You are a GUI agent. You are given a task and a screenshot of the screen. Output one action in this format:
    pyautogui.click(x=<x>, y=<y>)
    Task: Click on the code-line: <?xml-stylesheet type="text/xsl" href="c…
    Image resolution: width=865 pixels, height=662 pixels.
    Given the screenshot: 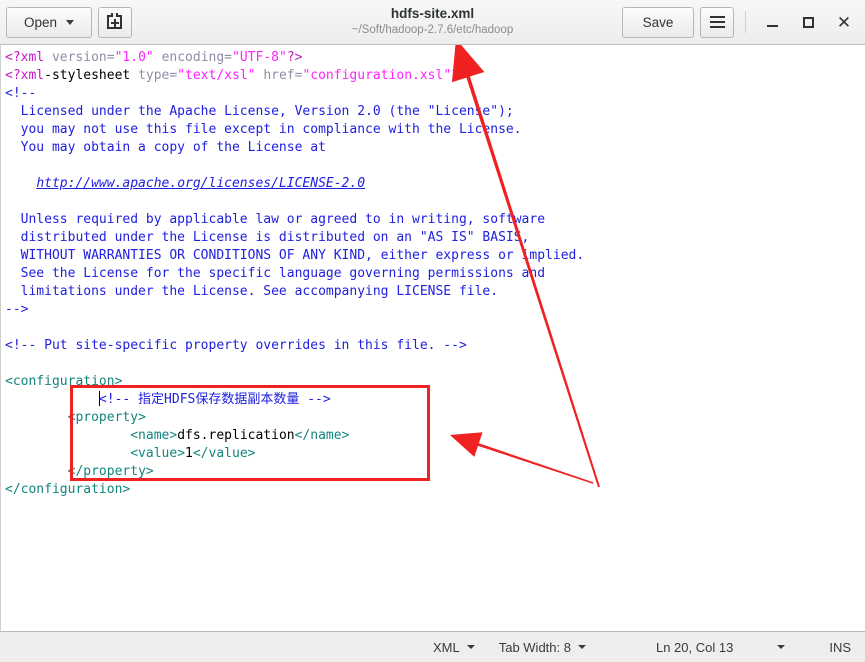 What is the action you would take?
    pyautogui.click(x=435, y=76)
    